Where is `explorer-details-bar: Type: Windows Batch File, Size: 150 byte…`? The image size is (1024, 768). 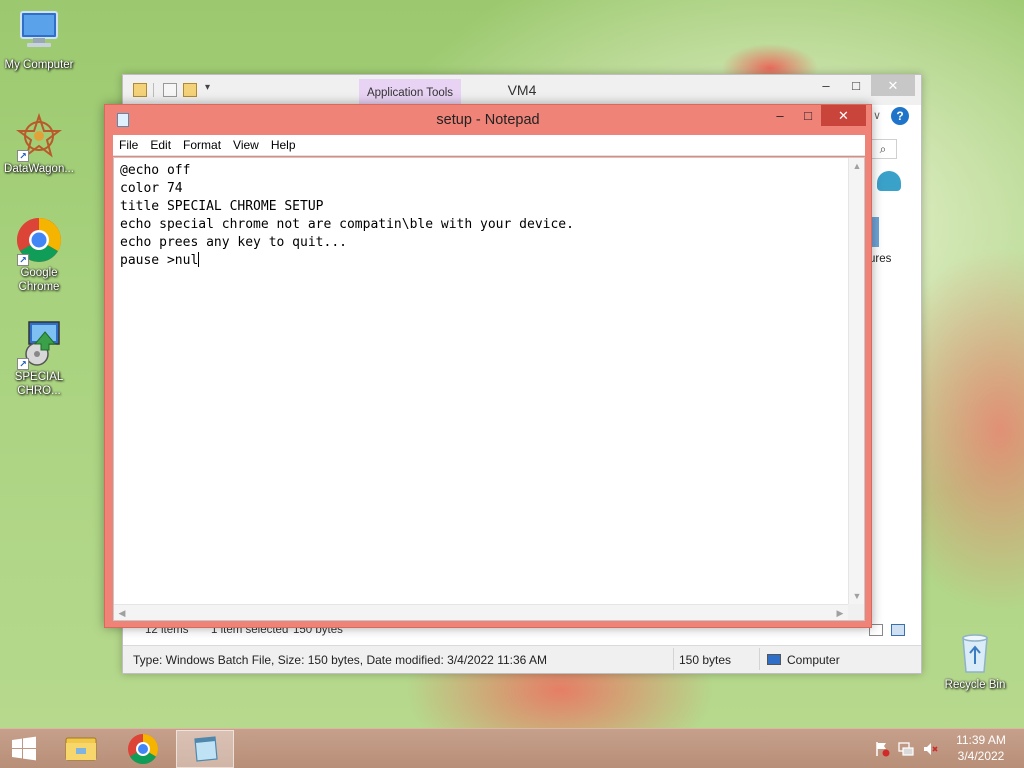
explorer-details-bar: Type: Windows Batch File, Size: 150 byte… is located at coordinates (522, 659).